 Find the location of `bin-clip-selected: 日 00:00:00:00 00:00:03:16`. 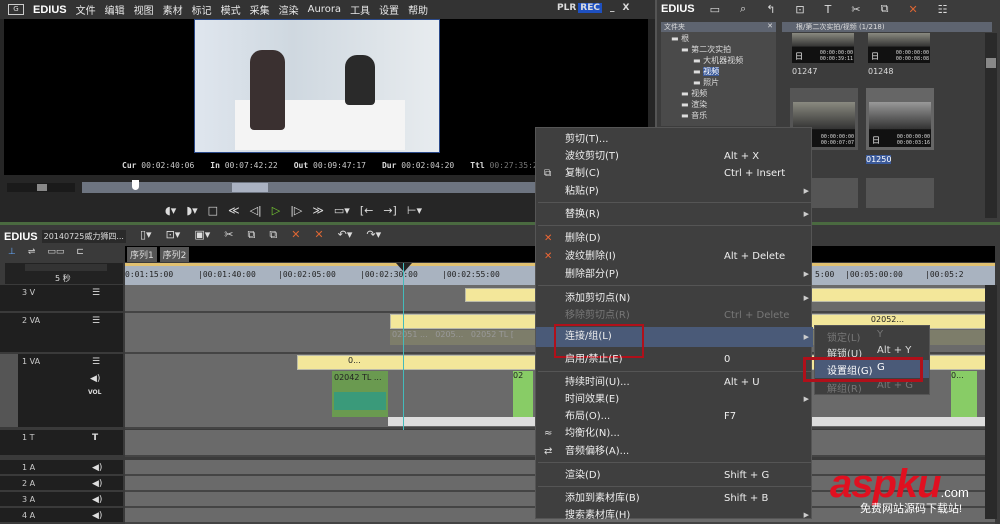

bin-clip-selected: 日 00:00:00:00 00:00:03:16 is located at coordinates (900, 119).